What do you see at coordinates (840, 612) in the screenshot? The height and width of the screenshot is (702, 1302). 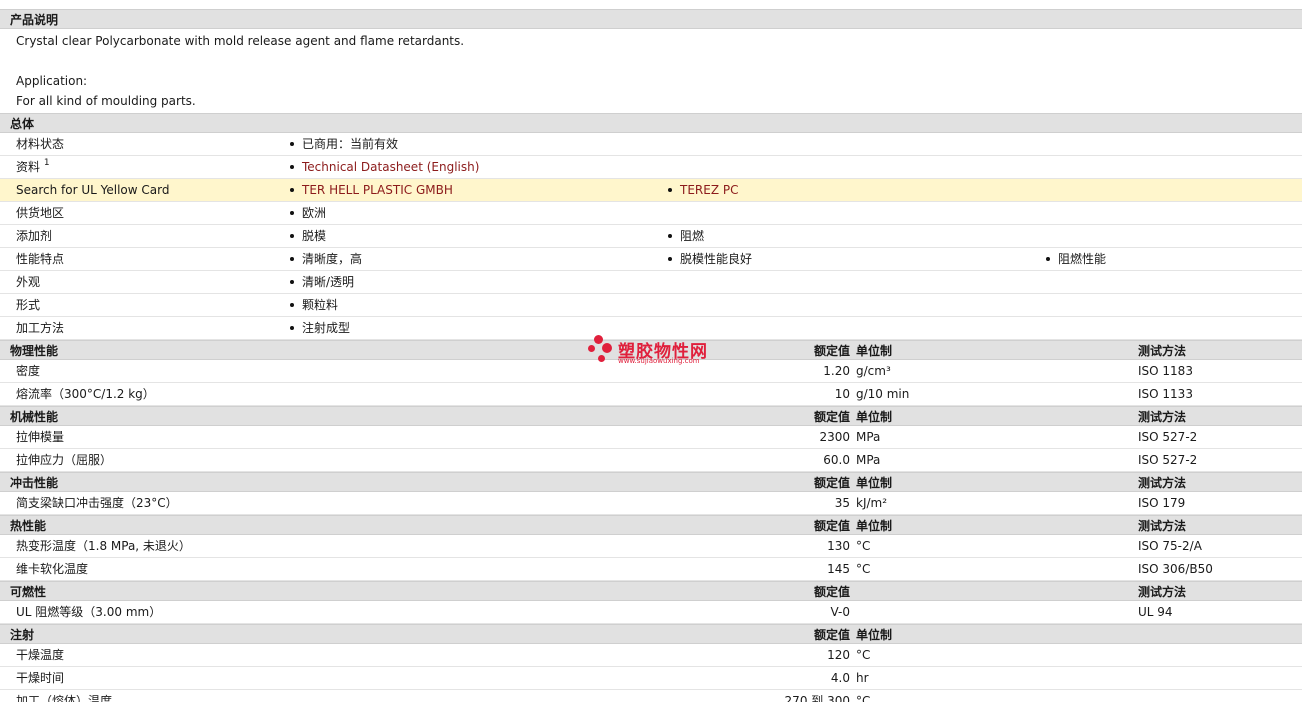 I see `property-value: V-0` at bounding box center [840, 612].